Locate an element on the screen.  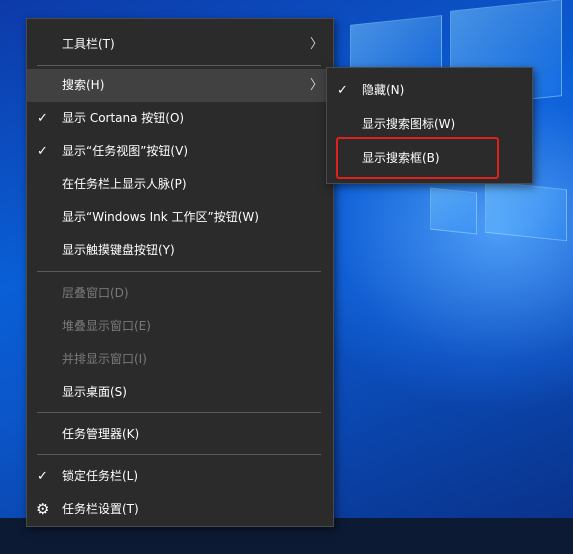
menu-item-label: 锁定任务栏(L) is located at coordinates (100, 476).